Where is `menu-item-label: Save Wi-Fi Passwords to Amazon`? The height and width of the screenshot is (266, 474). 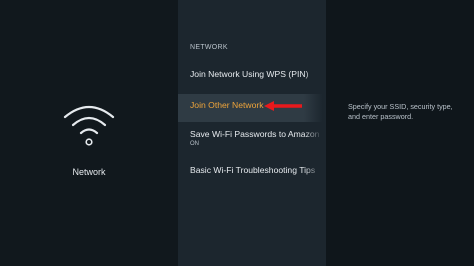 menu-item-label: Save Wi-Fi Passwords to Amazon is located at coordinates (255, 134).